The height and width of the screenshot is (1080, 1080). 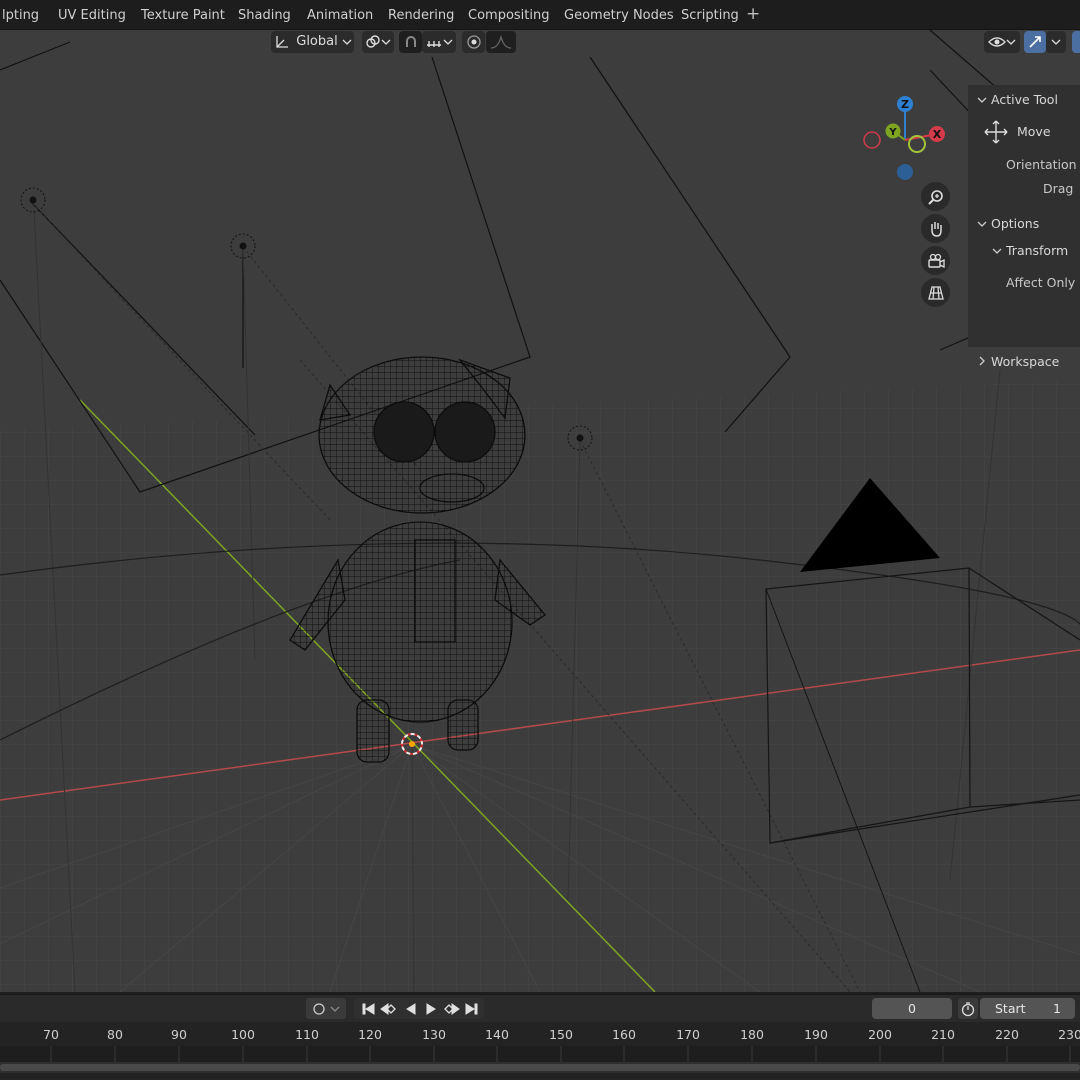 What do you see at coordinates (1058, 188) in the screenshot?
I see `drag-label: Drag` at bounding box center [1058, 188].